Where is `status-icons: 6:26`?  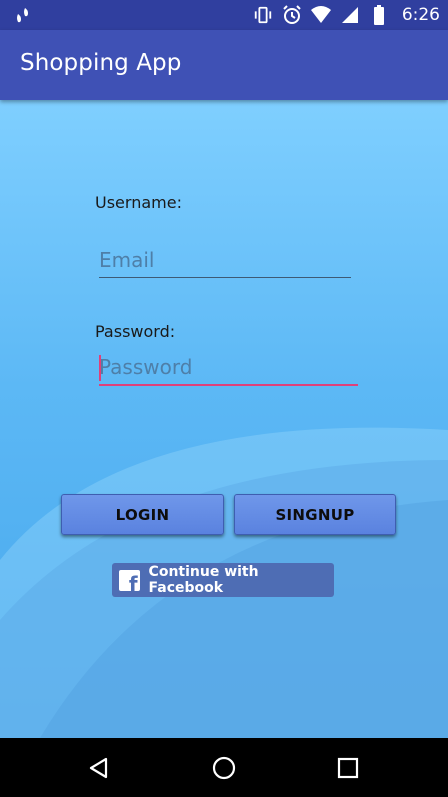 status-icons: 6:26 is located at coordinates (346, 15).